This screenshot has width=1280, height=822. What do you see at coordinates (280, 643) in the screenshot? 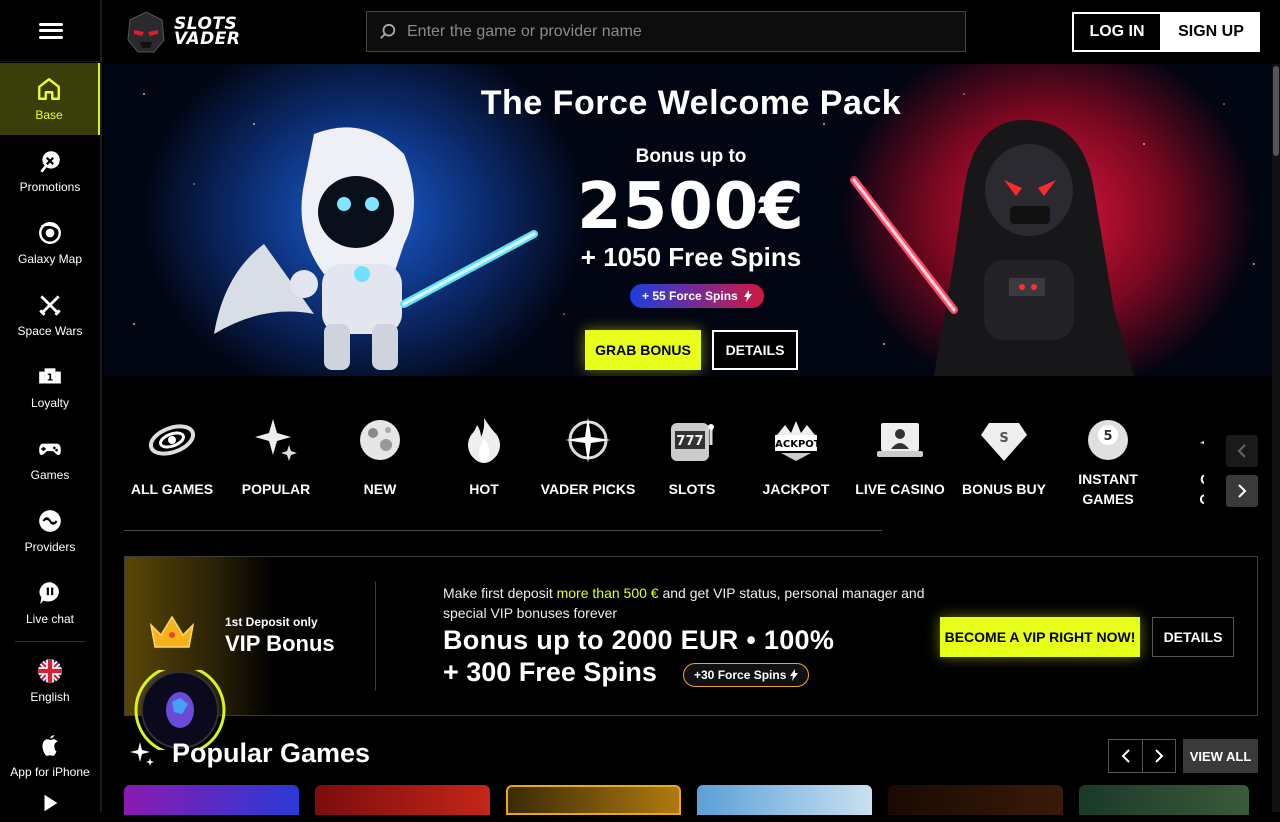
I see `vip-title: VIP Bonus` at bounding box center [280, 643].